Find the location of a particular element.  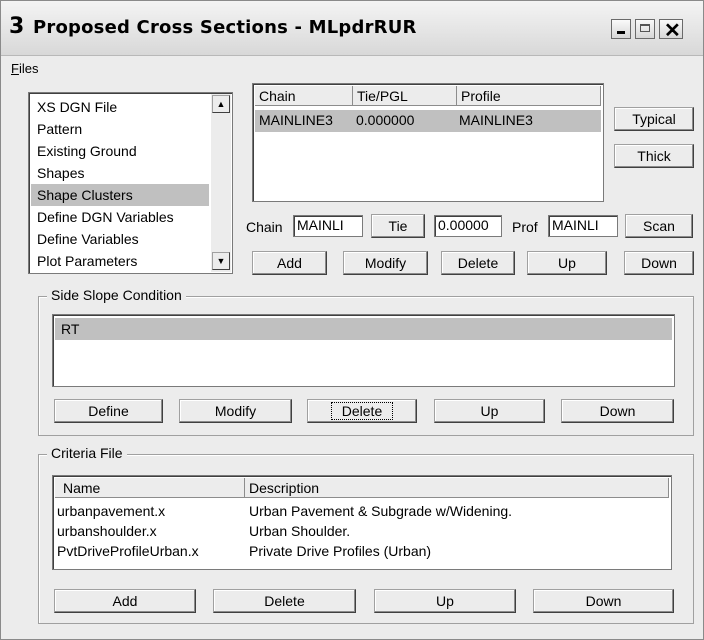

side-slope-modify-button: Modify is located at coordinates (235, 411).